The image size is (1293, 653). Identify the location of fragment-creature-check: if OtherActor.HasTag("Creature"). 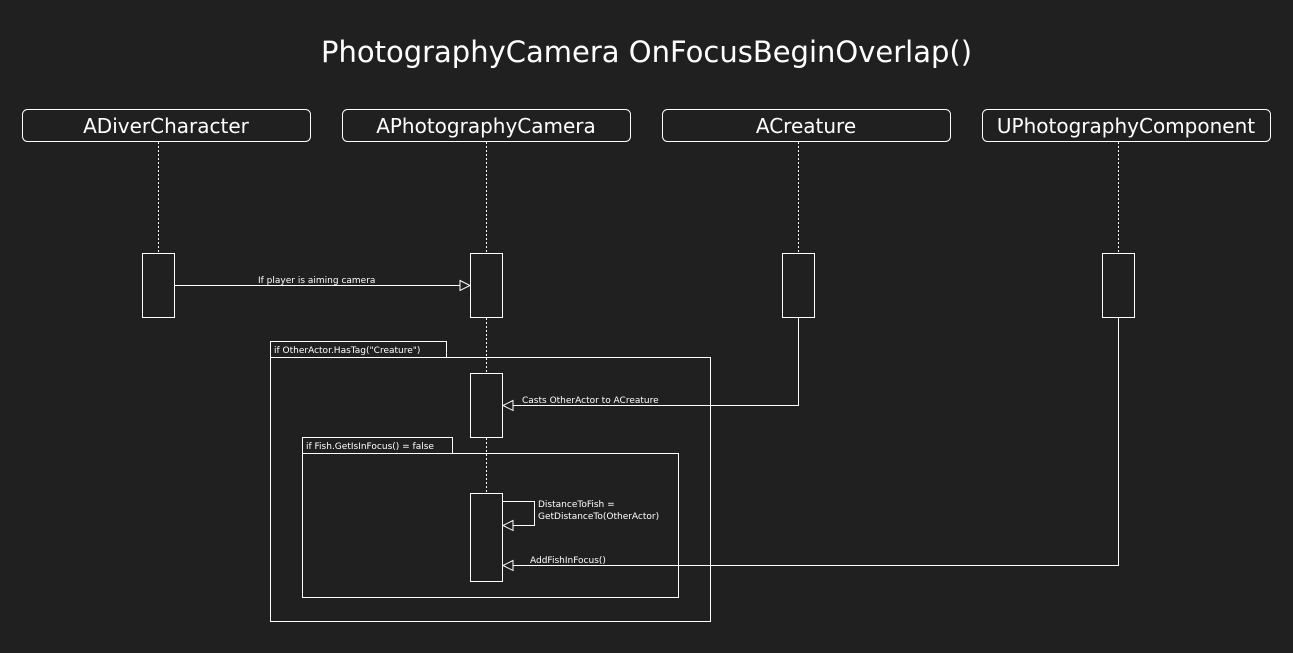
(490, 481).